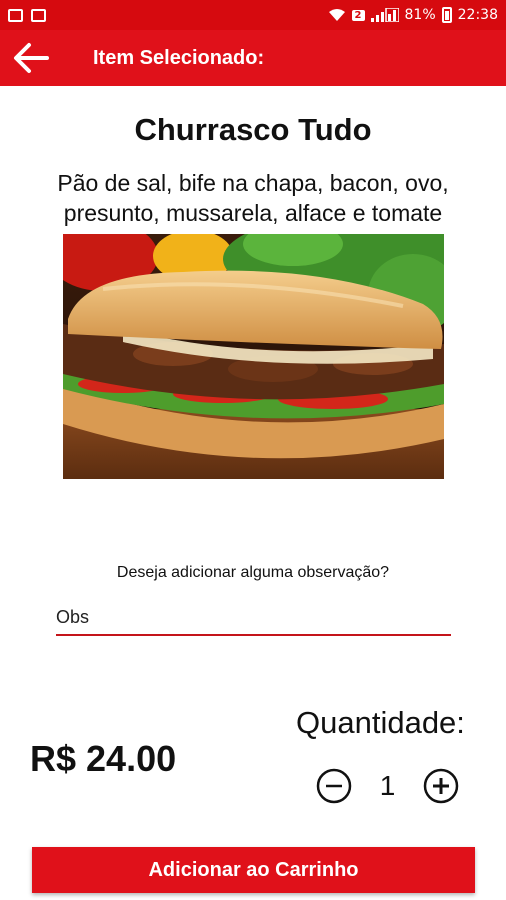 The image size is (506, 900). Describe the element at coordinates (384, 15) in the screenshot. I see `signal-icon` at that location.